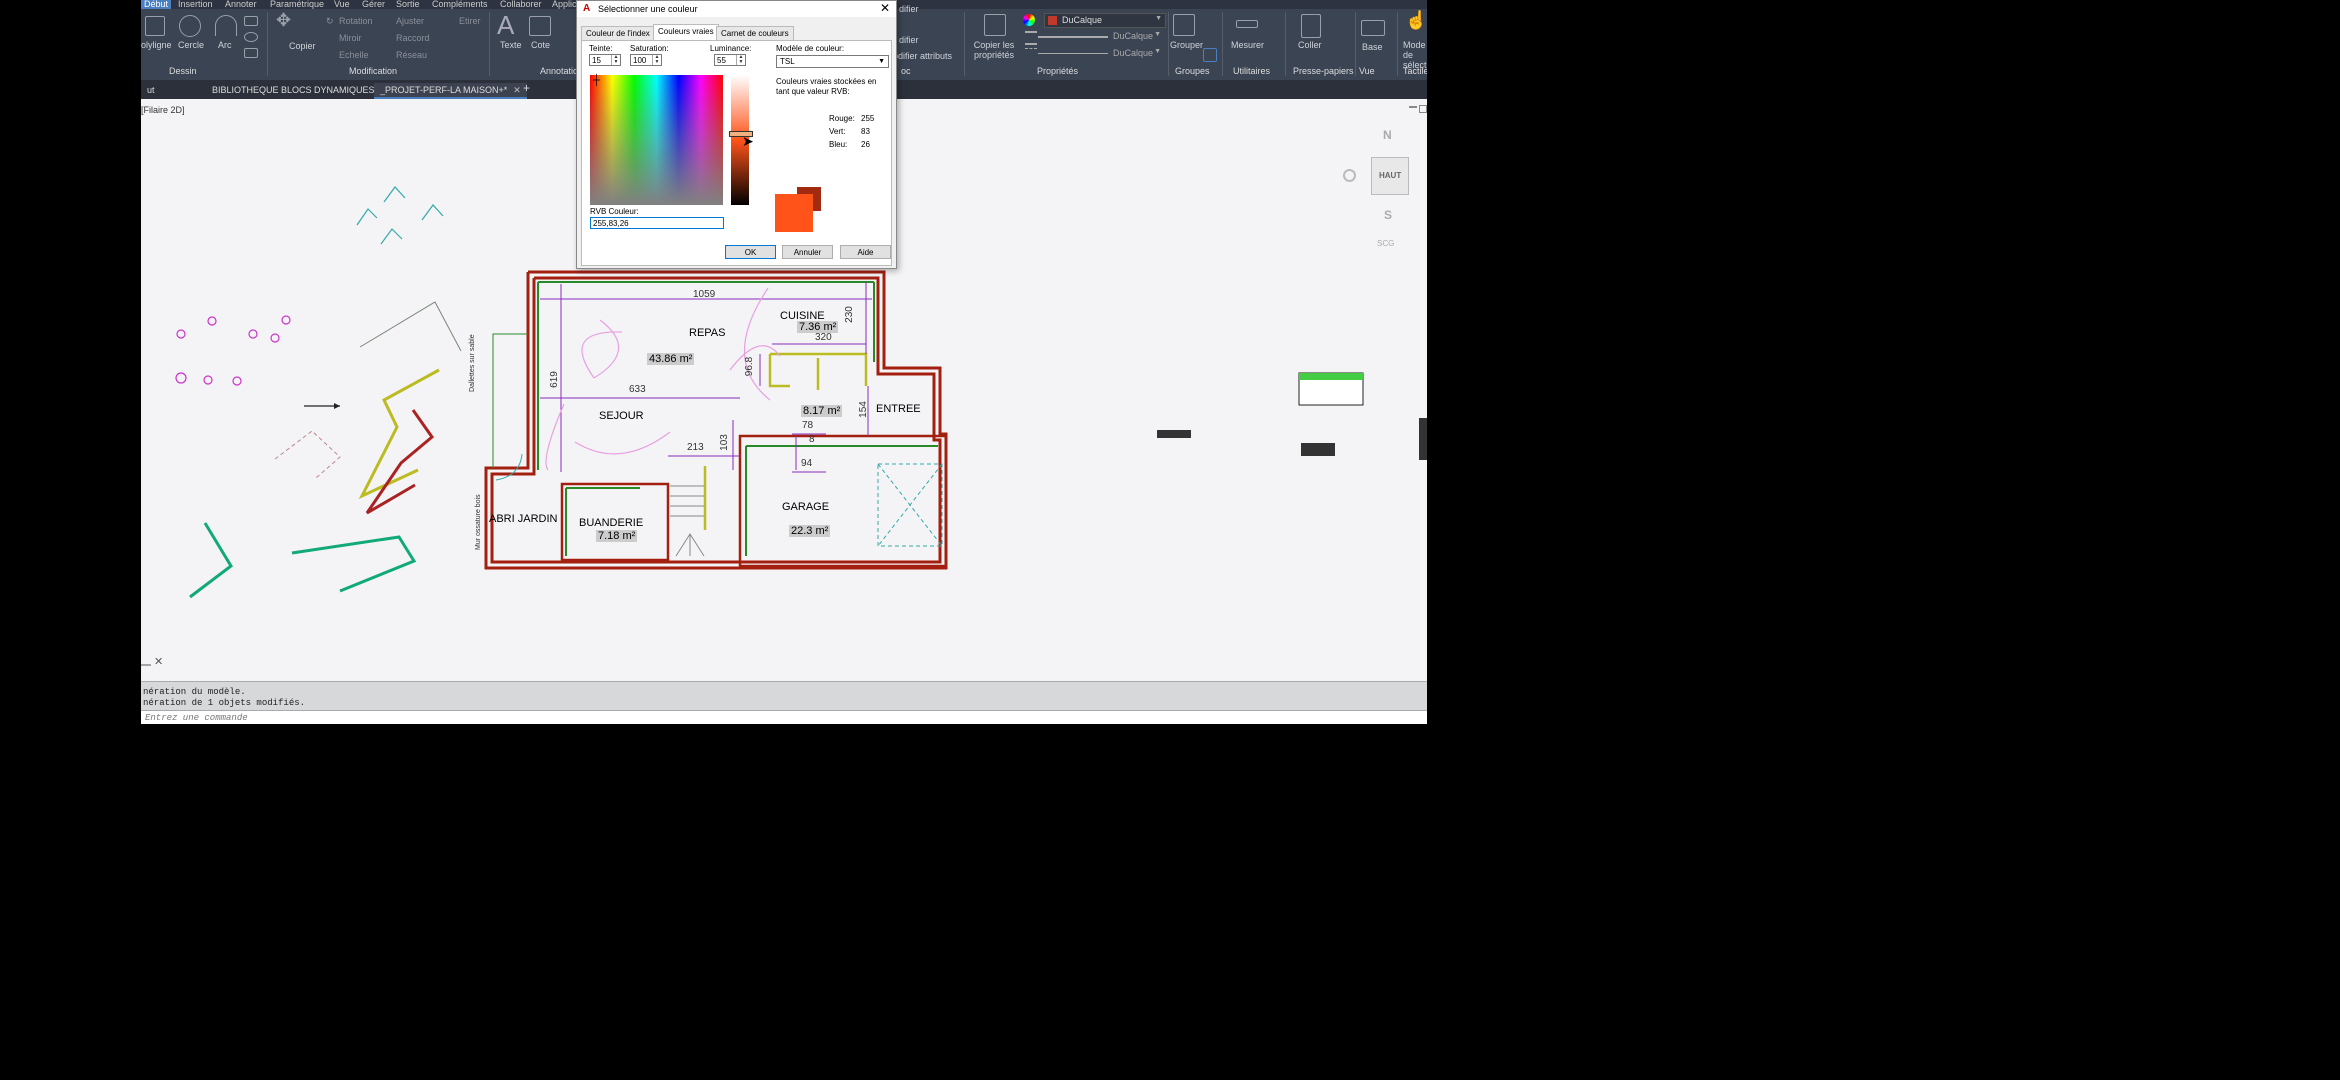 The width and height of the screenshot is (2340, 1080). What do you see at coordinates (823, 337) in the screenshot?
I see `dim-320: 320` at bounding box center [823, 337].